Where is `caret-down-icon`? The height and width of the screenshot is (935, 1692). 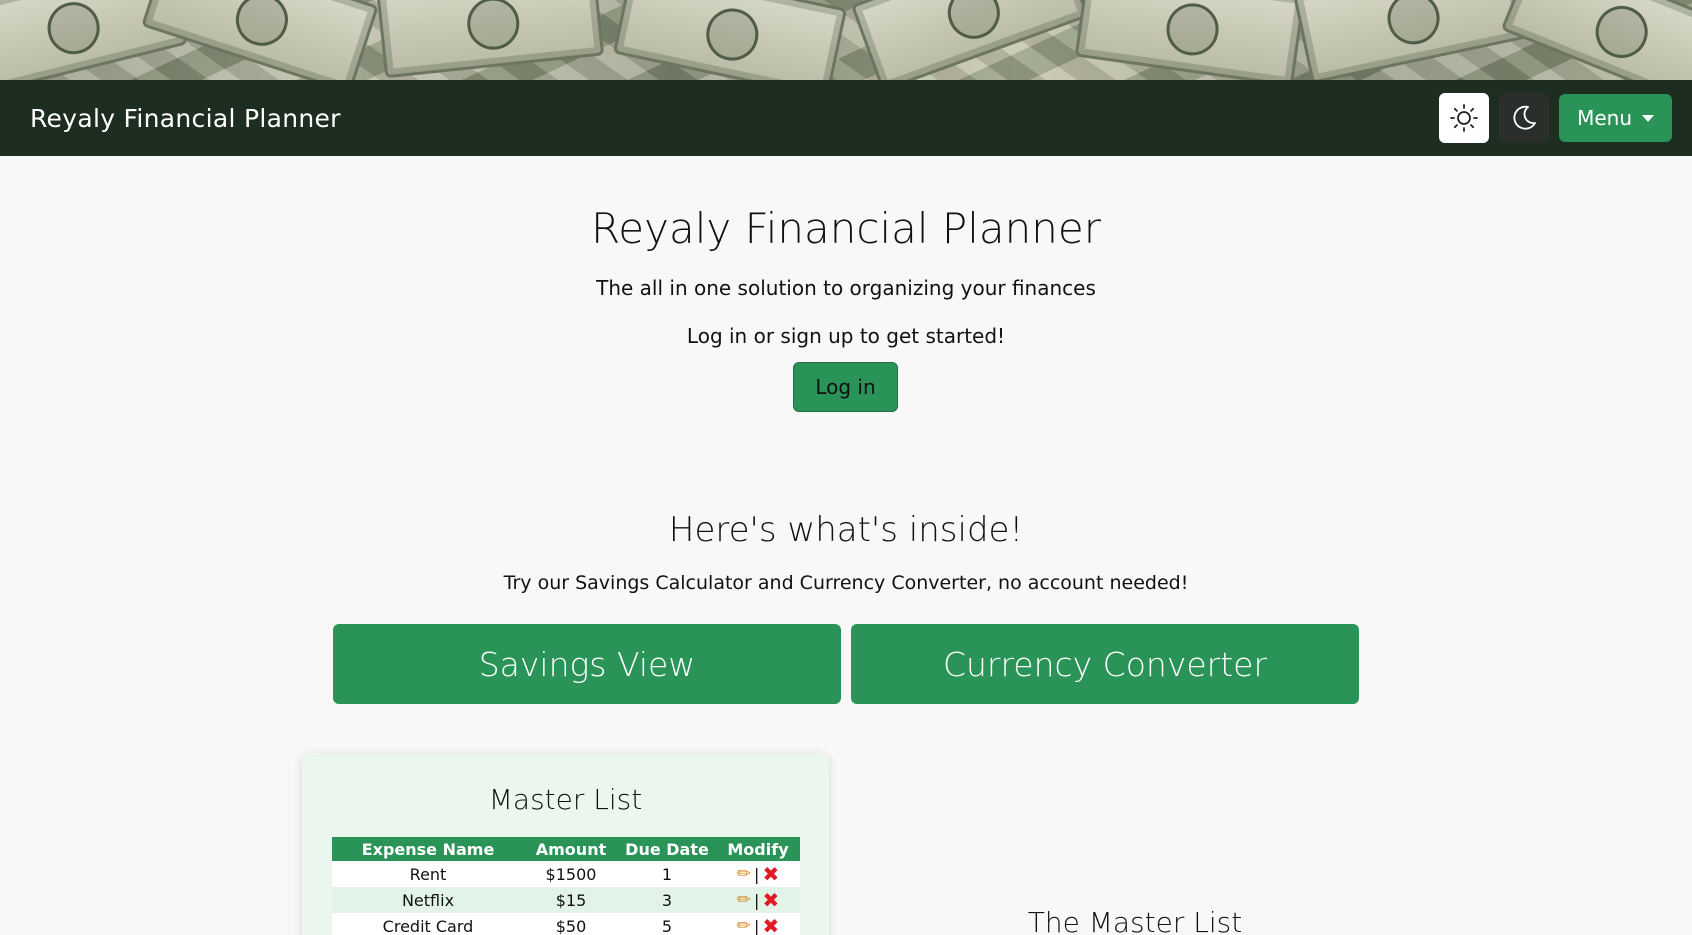 caret-down-icon is located at coordinates (1648, 118).